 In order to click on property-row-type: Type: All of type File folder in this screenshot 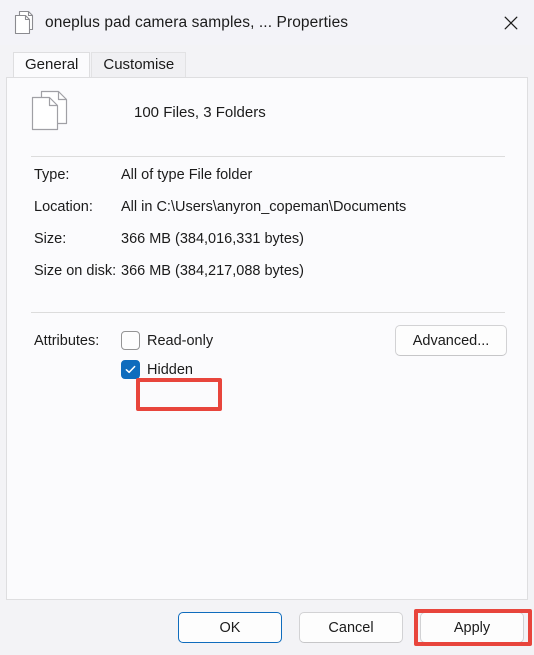, I will do `click(267, 183)`.